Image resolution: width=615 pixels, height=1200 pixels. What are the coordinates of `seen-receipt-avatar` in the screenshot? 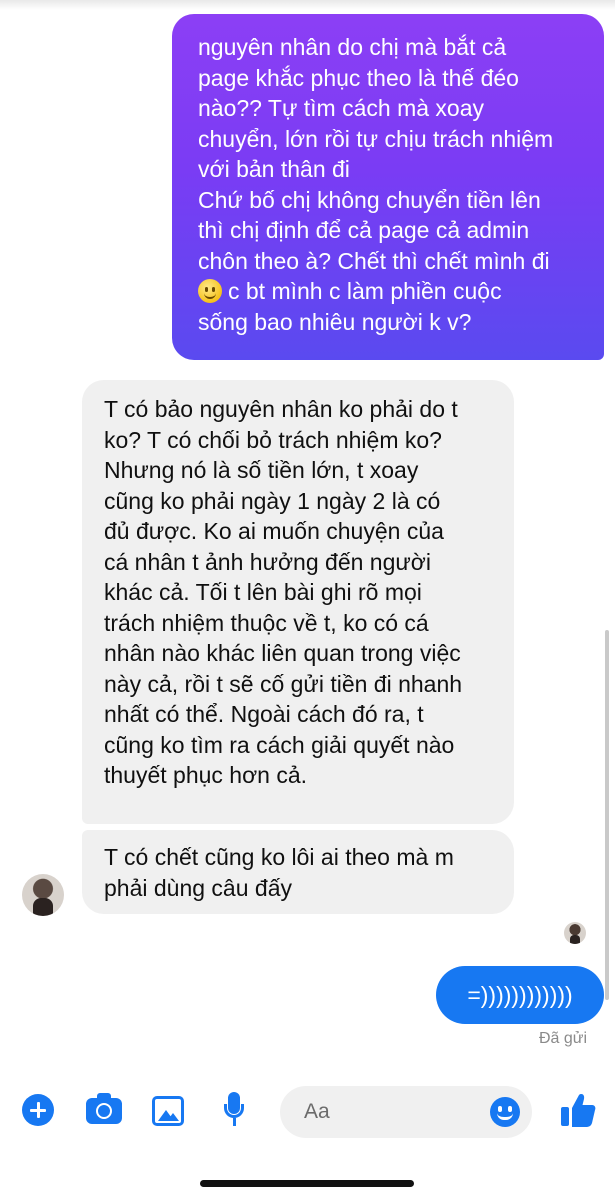 It's located at (575, 933).